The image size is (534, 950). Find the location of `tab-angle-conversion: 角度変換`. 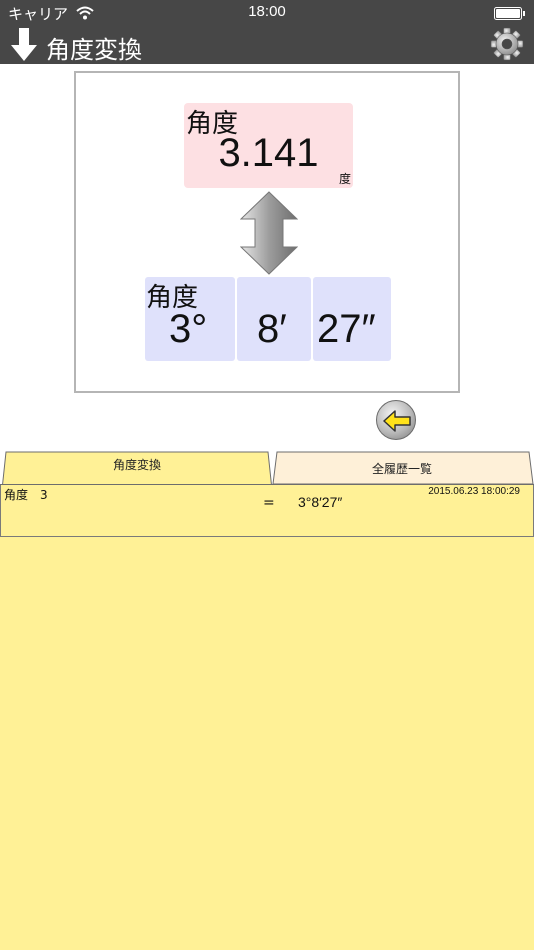

tab-angle-conversion: 角度変換 is located at coordinates (137, 468).